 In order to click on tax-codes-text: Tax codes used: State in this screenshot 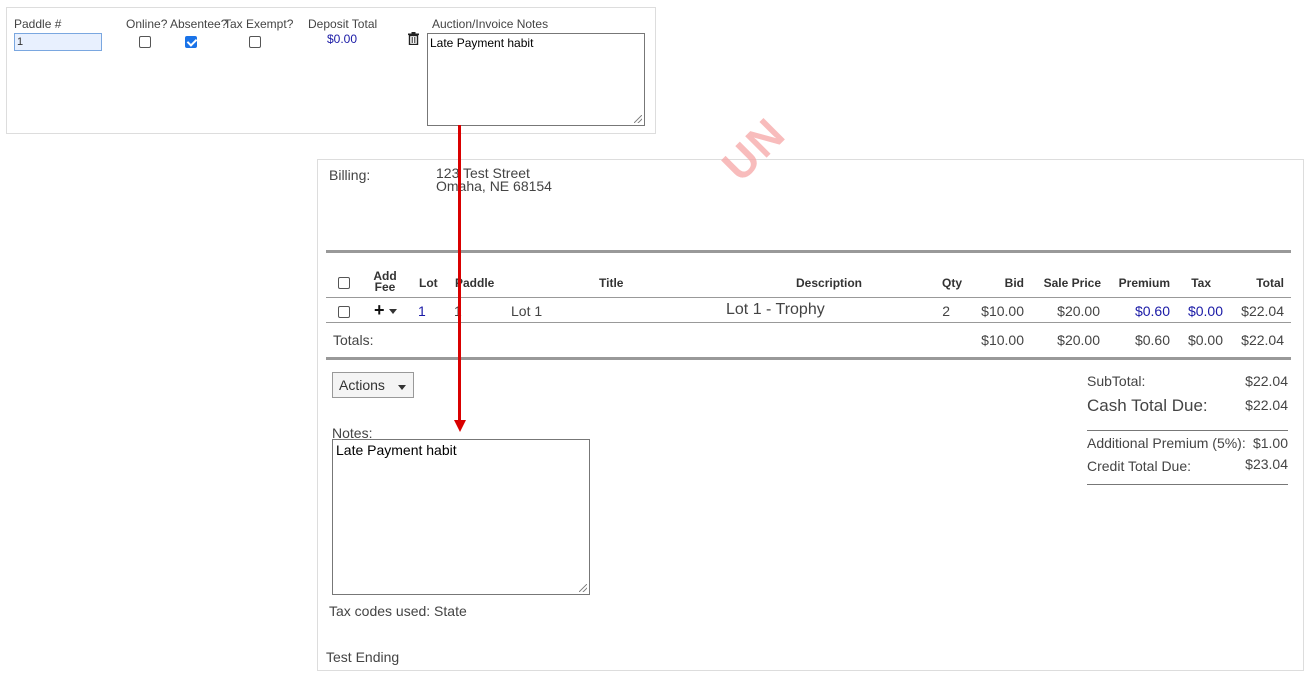, I will do `click(398, 611)`.